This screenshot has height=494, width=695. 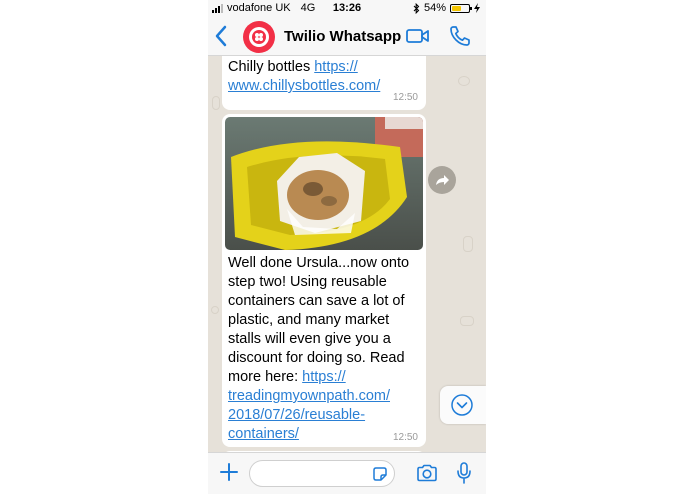 I want to click on message-line: plastic, and many market, so click(x=309, y=320).